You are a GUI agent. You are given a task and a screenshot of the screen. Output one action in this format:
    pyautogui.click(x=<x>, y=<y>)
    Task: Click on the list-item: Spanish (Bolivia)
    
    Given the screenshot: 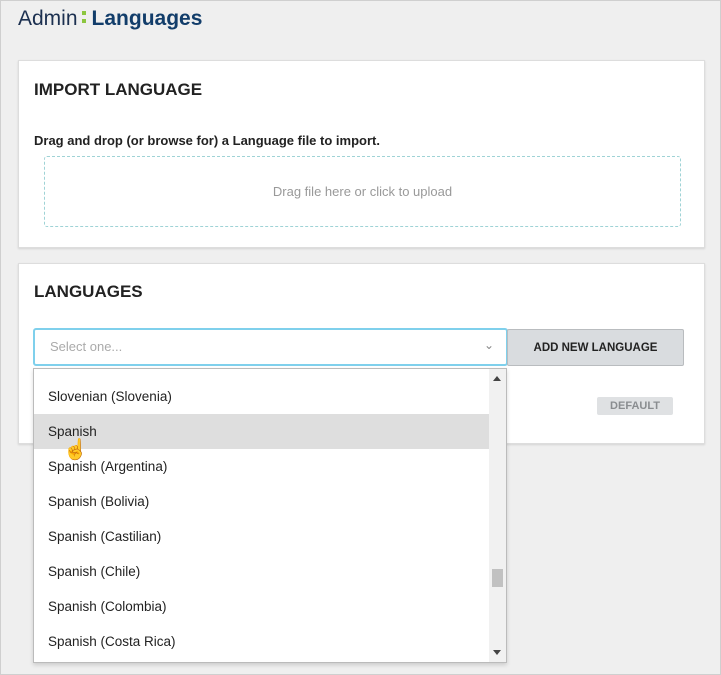 What is the action you would take?
    pyautogui.click(x=261, y=501)
    